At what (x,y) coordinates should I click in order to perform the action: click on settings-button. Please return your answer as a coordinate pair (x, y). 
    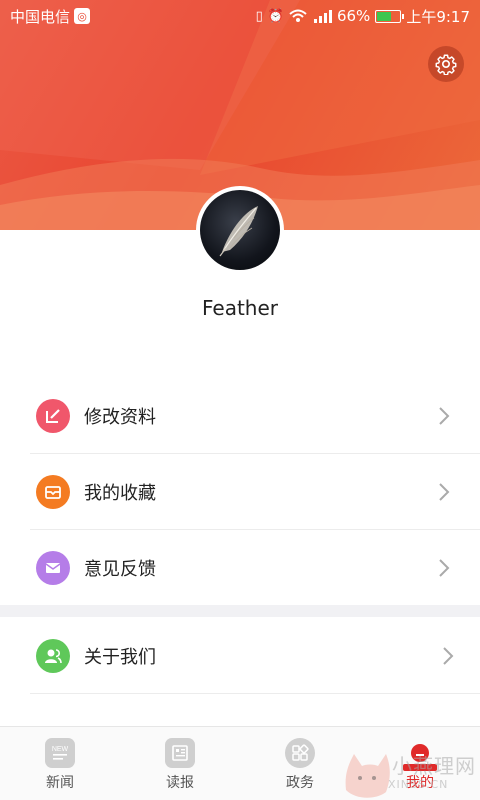
    Looking at the image, I should click on (446, 64).